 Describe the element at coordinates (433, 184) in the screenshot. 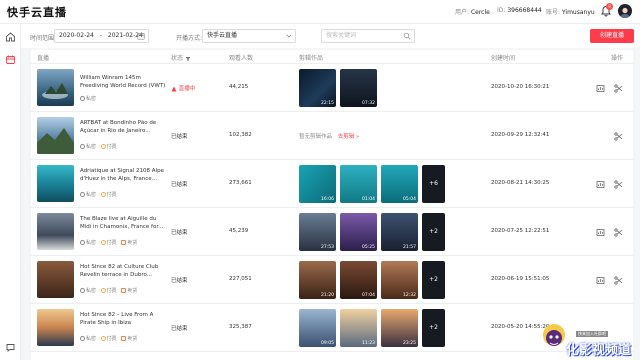

I see `more-clips-button: +6` at that location.